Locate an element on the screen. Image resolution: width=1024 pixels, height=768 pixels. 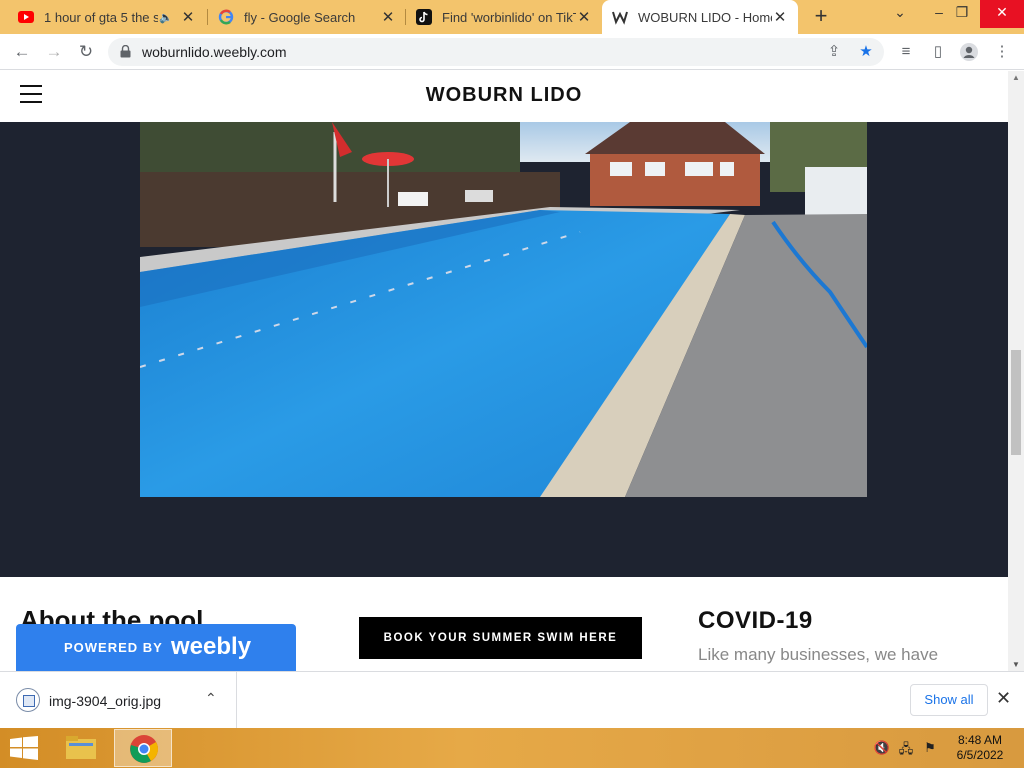
back-arrow-icon: ← is located at coordinates (22, 52).